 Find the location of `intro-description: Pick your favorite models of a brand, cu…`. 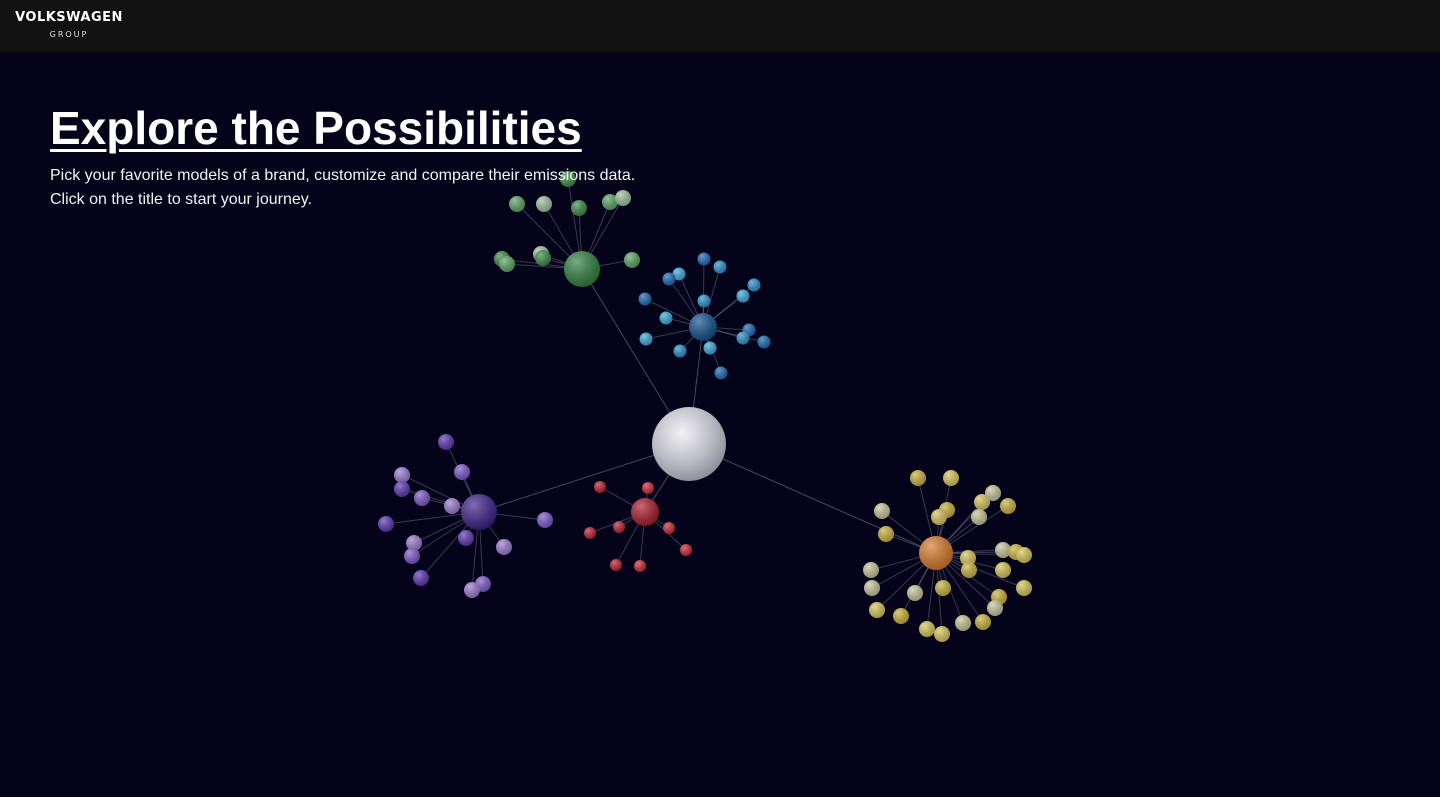

intro-description: Pick your favorite models of a brand, cu… is located at coordinates (342, 188).